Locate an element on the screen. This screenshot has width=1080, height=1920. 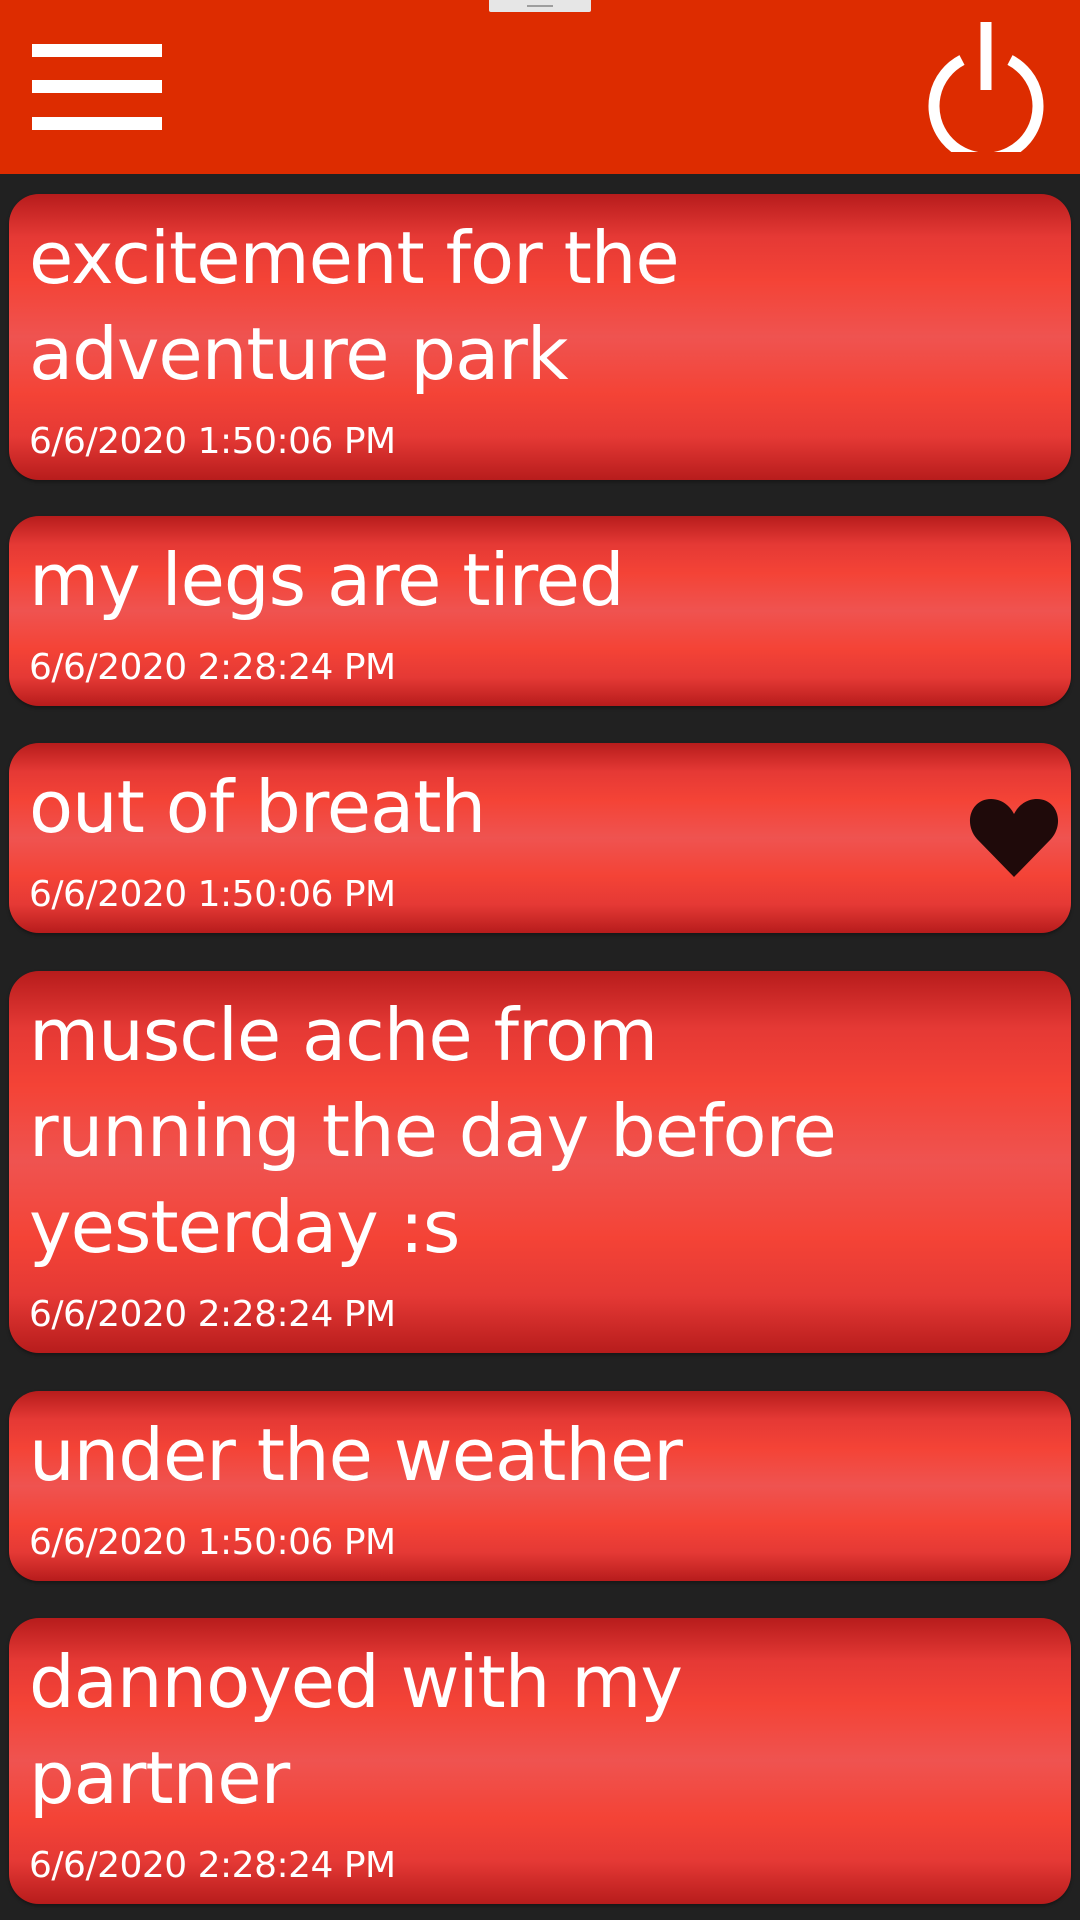
entry-title: my legs are tired is located at coordinates (327, 580).